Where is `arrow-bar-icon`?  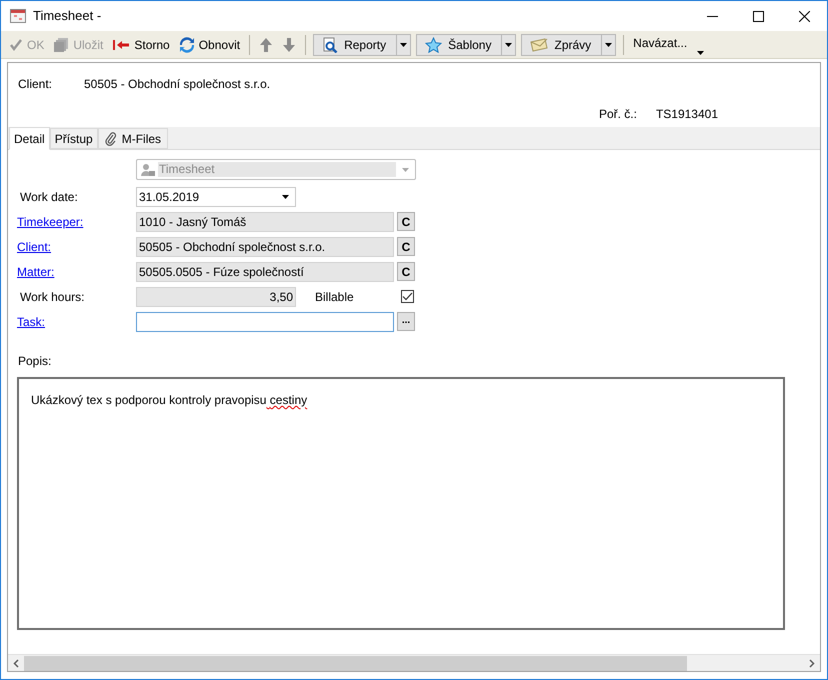 arrow-bar-icon is located at coordinates (121, 44).